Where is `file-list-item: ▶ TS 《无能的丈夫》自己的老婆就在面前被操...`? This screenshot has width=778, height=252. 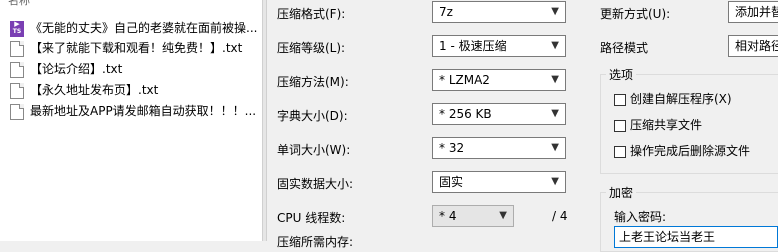 file-list-item: ▶ TS 《无能的丈夫》自己的老婆就在面前被操... is located at coordinates (136, 28).